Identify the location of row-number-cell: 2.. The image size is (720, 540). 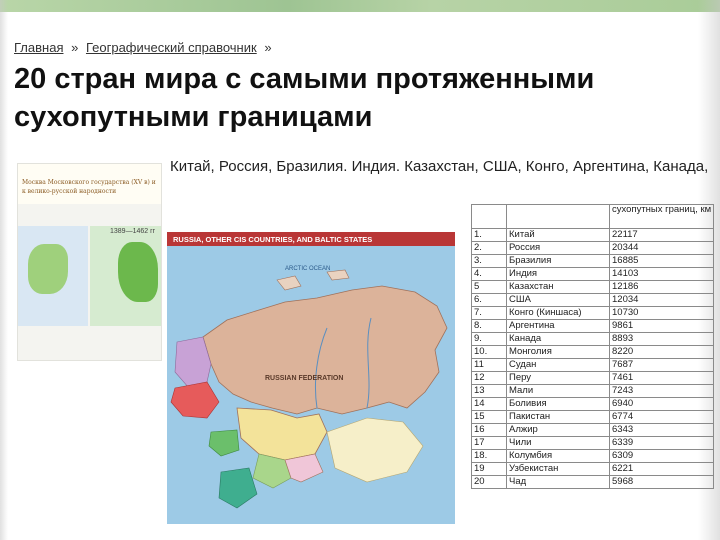
(489, 248).